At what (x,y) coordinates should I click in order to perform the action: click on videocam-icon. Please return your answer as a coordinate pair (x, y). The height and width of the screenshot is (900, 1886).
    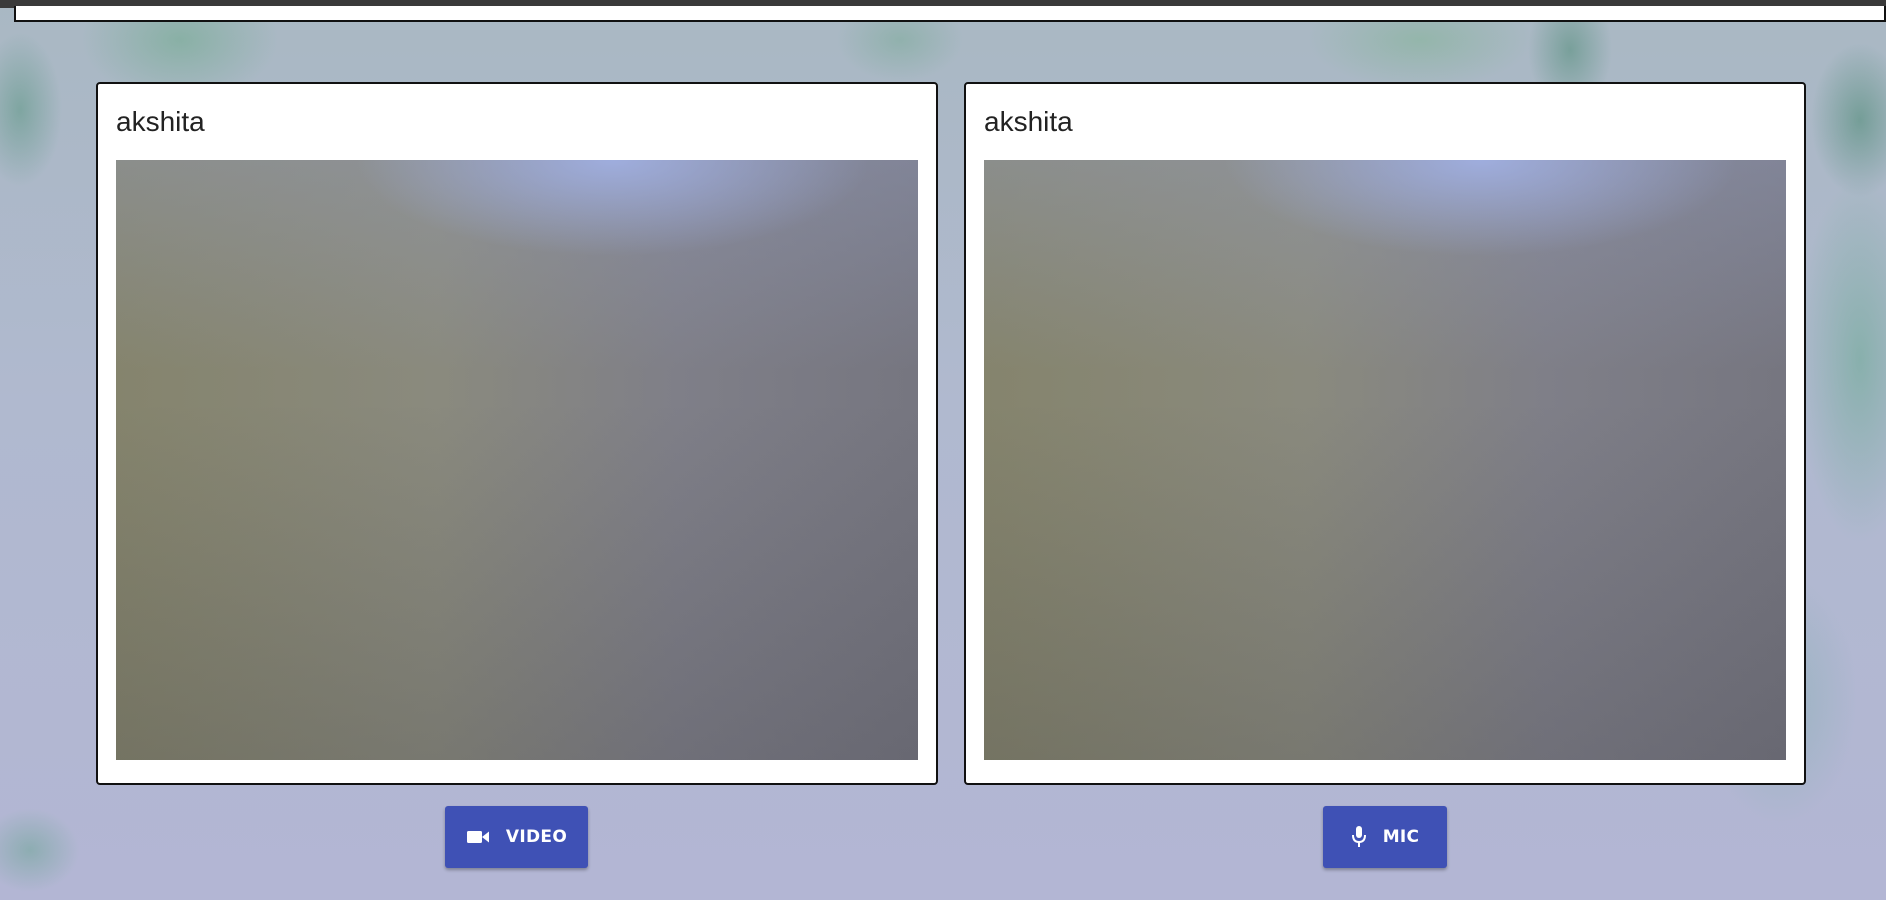
    Looking at the image, I should click on (478, 837).